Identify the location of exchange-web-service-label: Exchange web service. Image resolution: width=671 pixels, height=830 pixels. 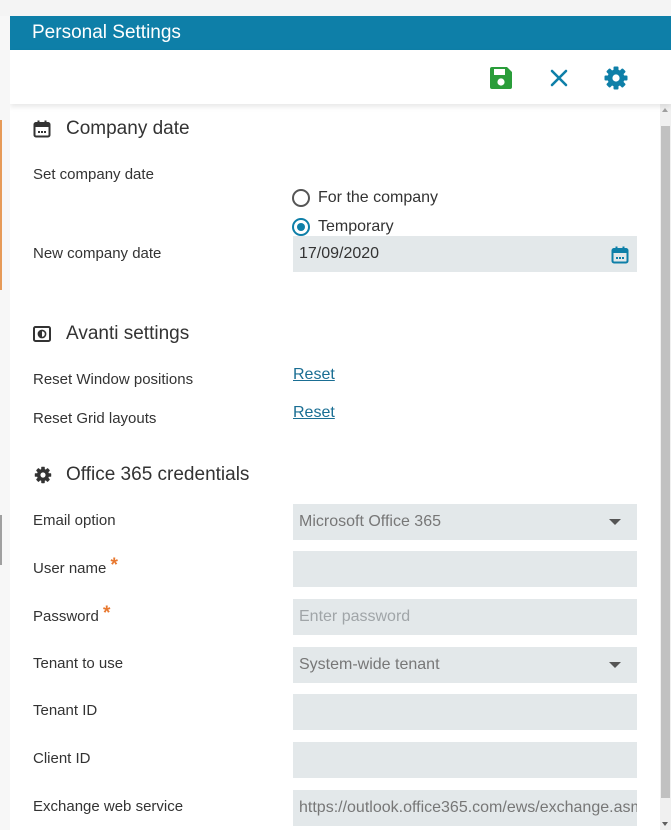
(108, 806).